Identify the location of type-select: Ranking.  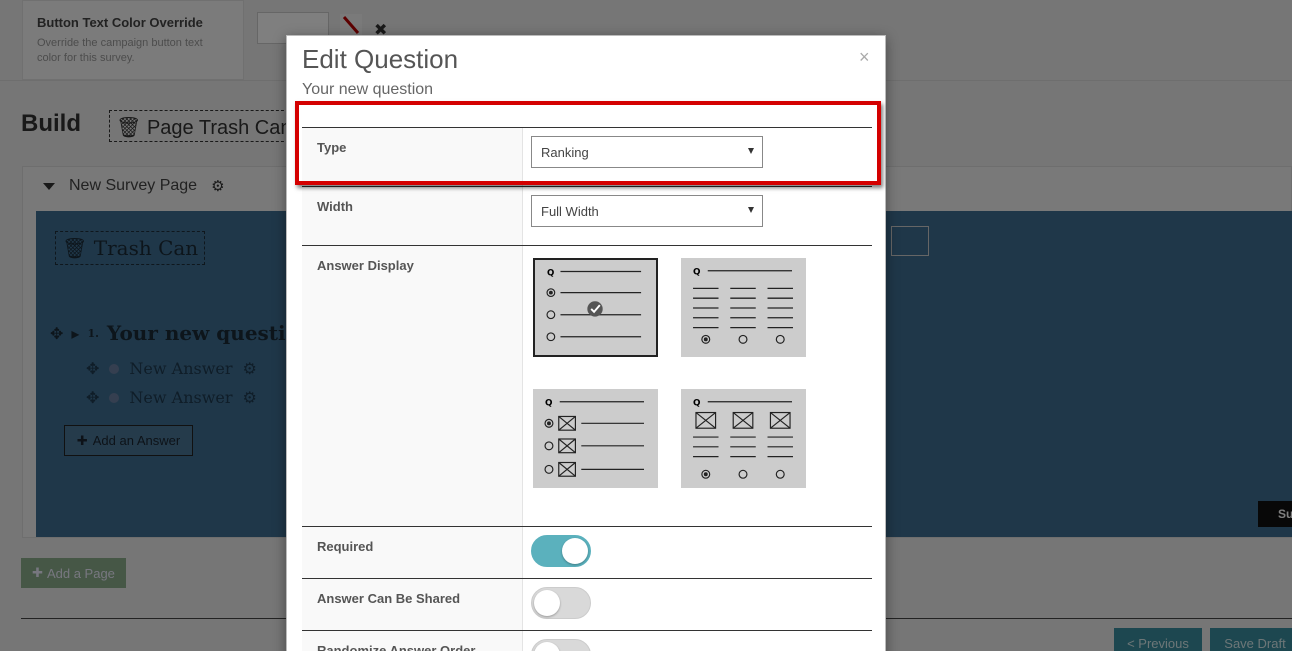
(647, 152).